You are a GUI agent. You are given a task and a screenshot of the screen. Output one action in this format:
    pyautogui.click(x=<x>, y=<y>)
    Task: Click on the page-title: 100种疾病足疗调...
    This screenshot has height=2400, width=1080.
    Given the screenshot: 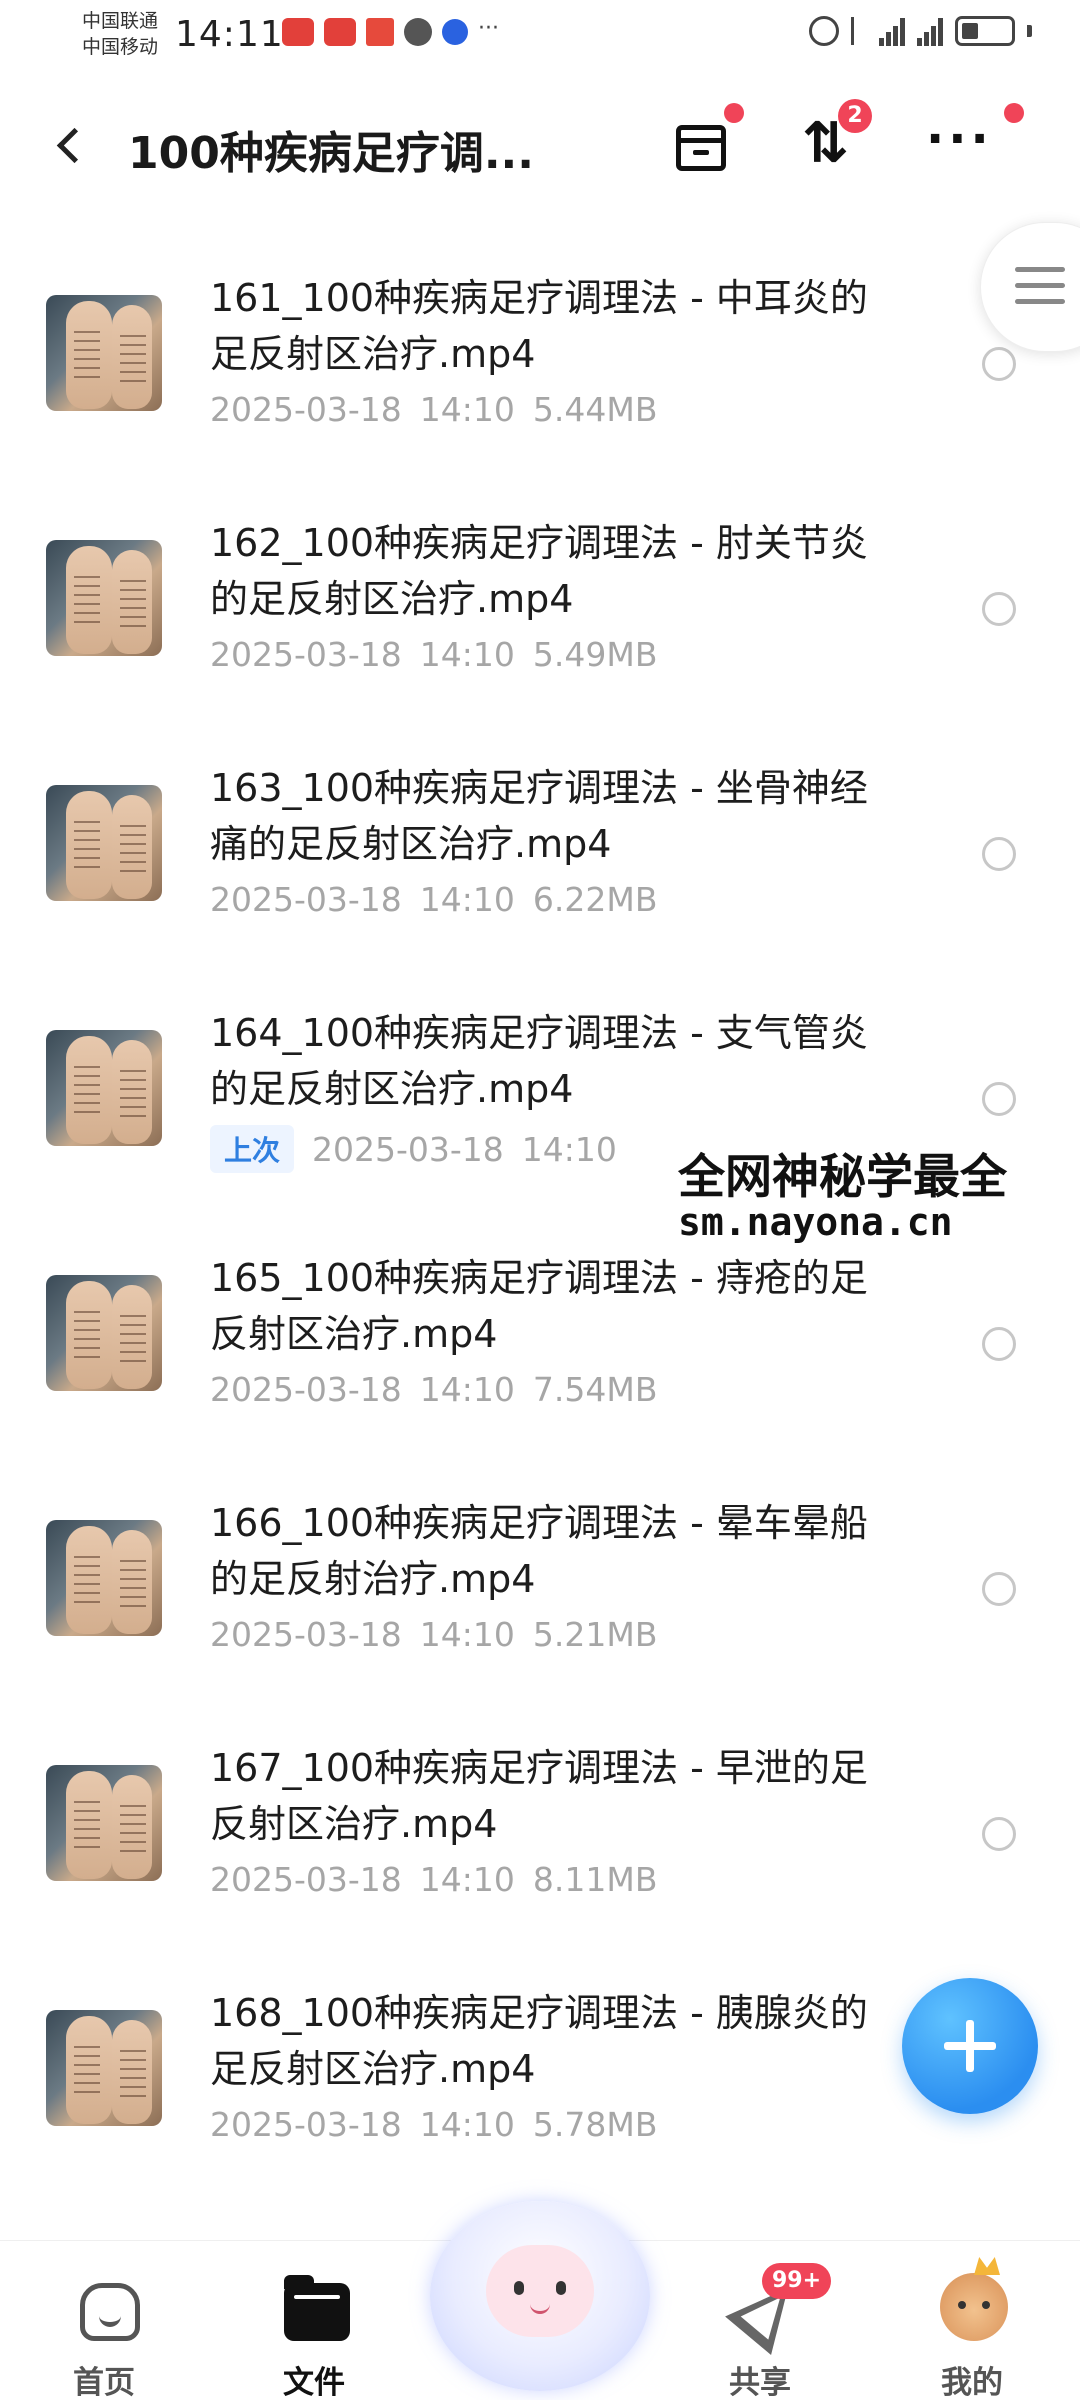 What is the action you would take?
    pyautogui.click(x=331, y=153)
    